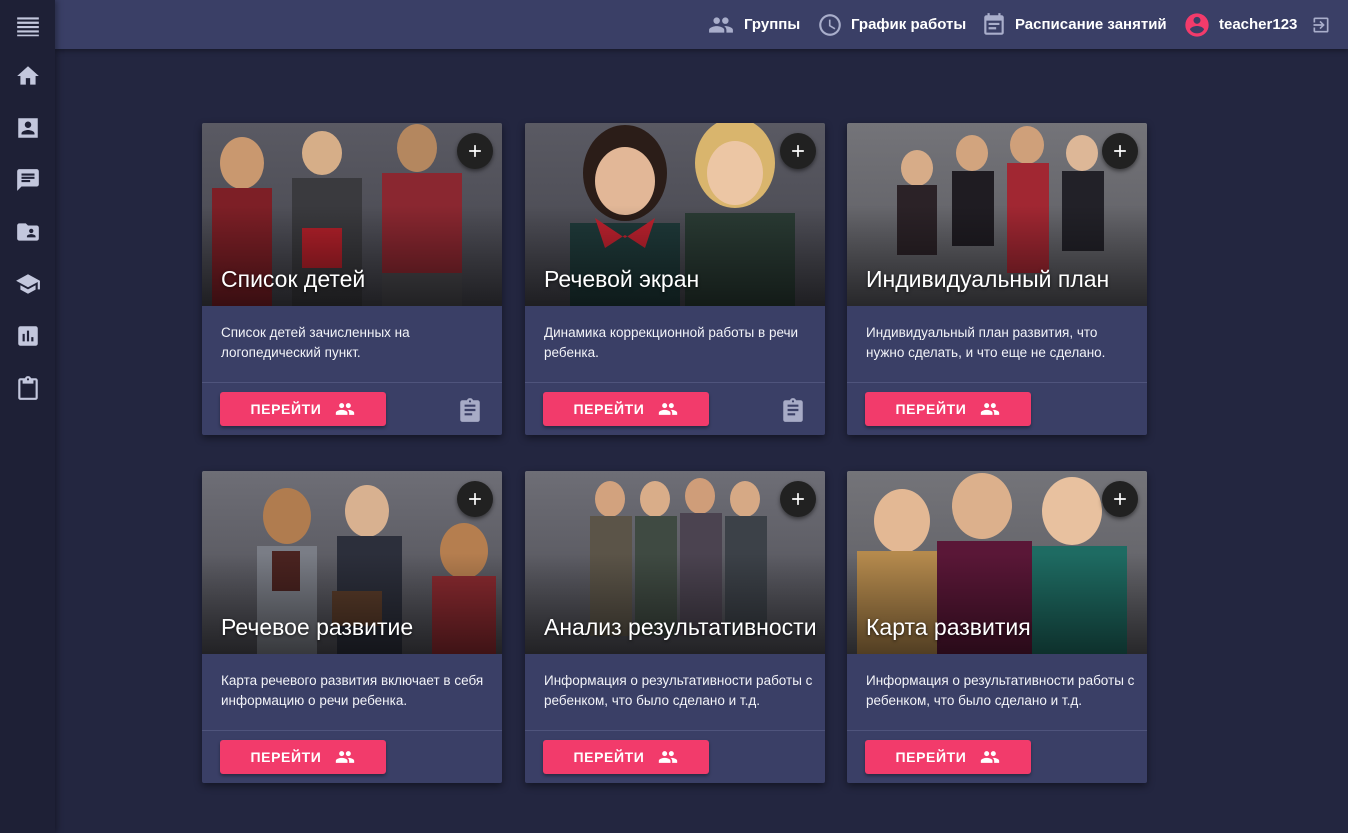 The height and width of the screenshot is (833, 1348). I want to click on card-media: Анализ результативности, so click(675, 562).